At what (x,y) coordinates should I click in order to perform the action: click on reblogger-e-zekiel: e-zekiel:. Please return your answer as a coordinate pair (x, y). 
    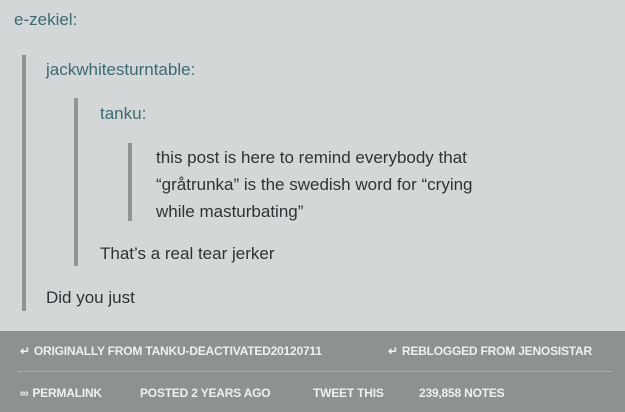
    Looking at the image, I should click on (45, 20).